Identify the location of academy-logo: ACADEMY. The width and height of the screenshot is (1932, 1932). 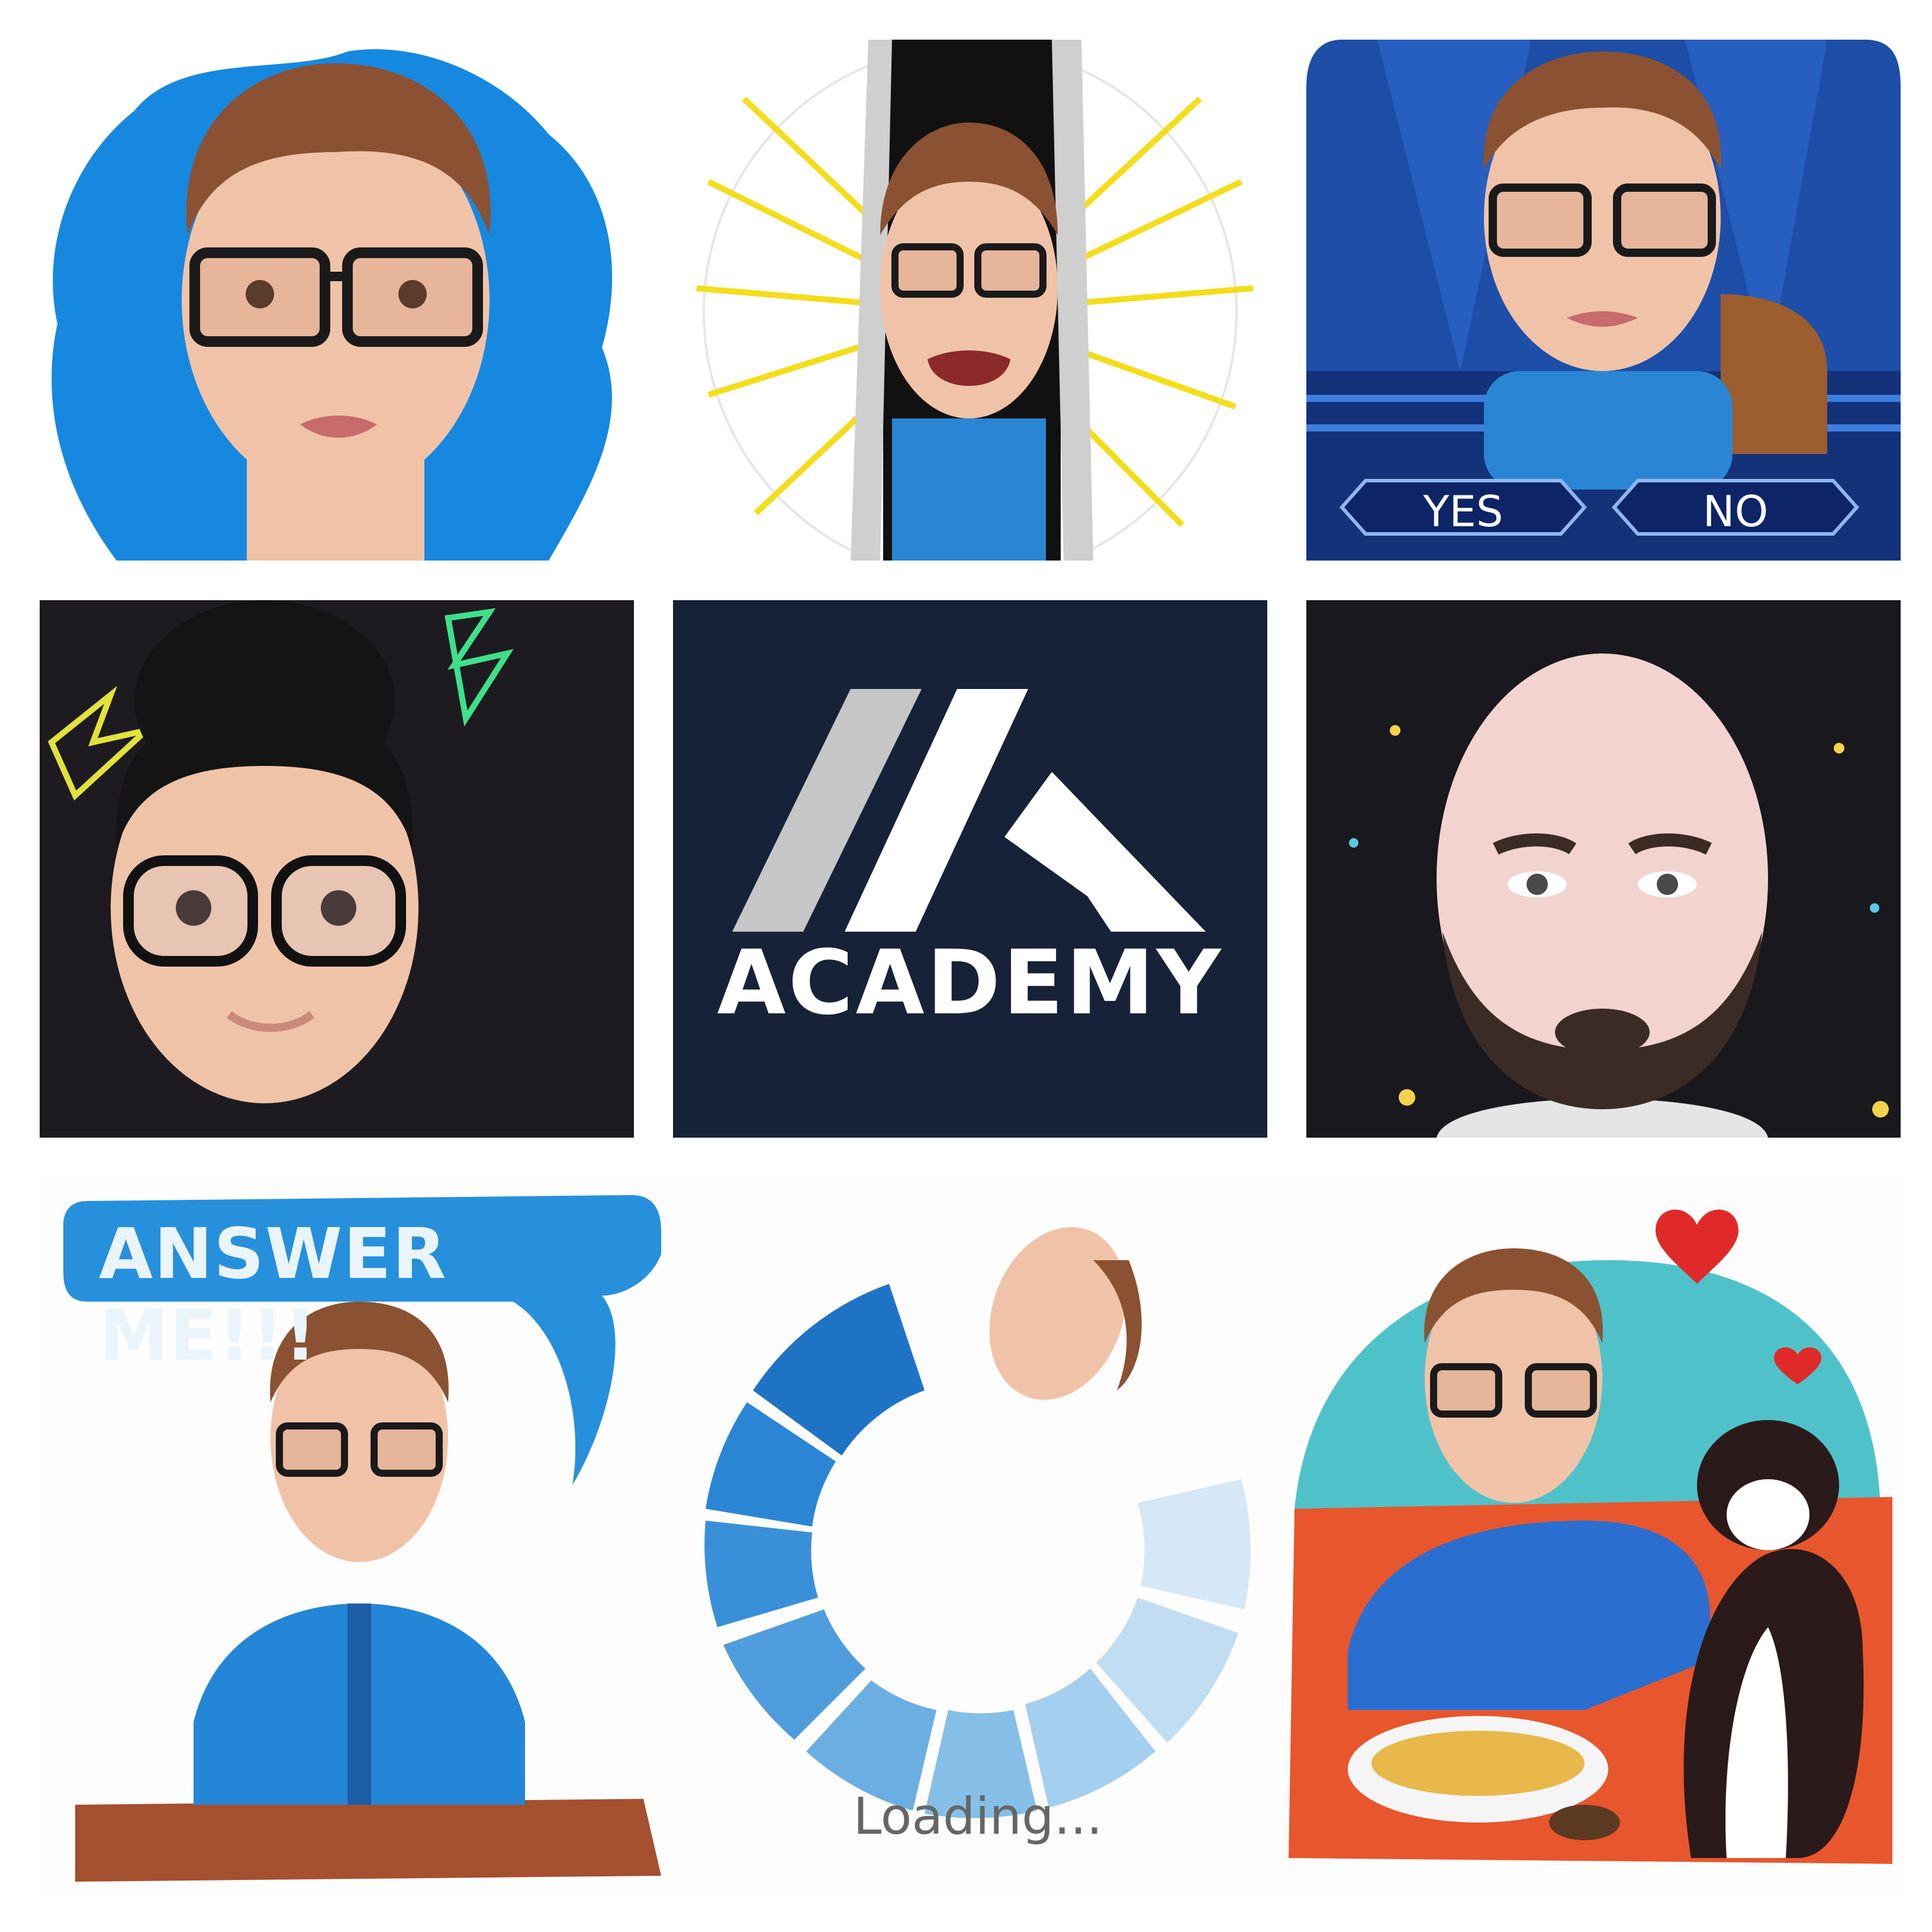
(970, 869).